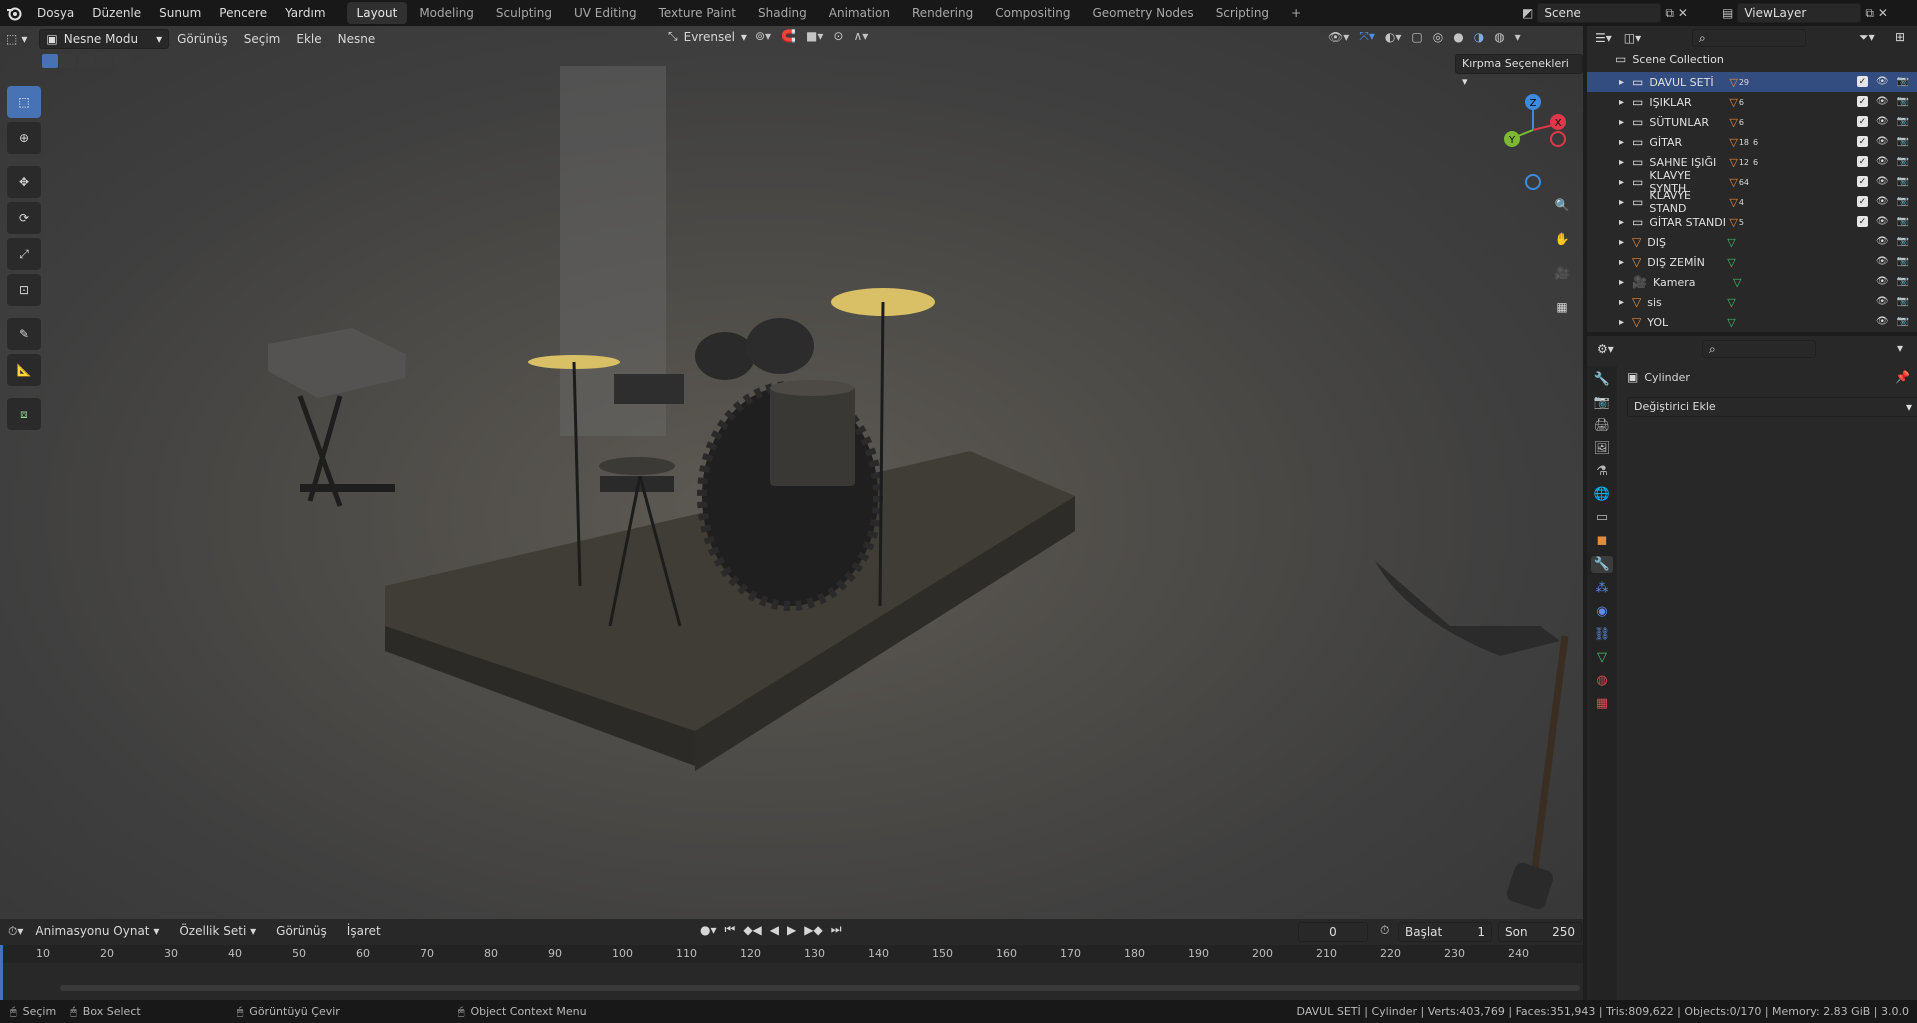 The width and height of the screenshot is (1917, 1023). Describe the element at coordinates (1752, 302) in the screenshot. I see `outliner-row: ▸ ▽ sis ▽ 👁 📷` at that location.